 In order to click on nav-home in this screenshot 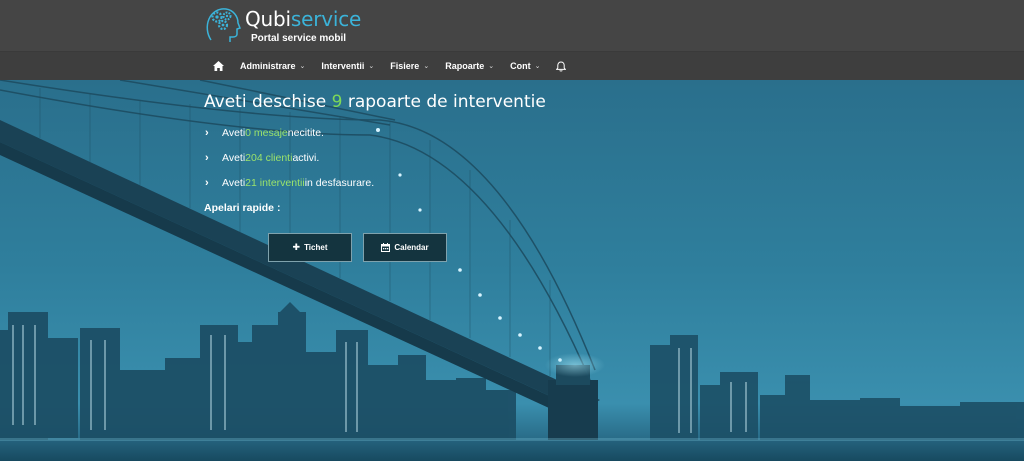, I will do `click(218, 66)`.